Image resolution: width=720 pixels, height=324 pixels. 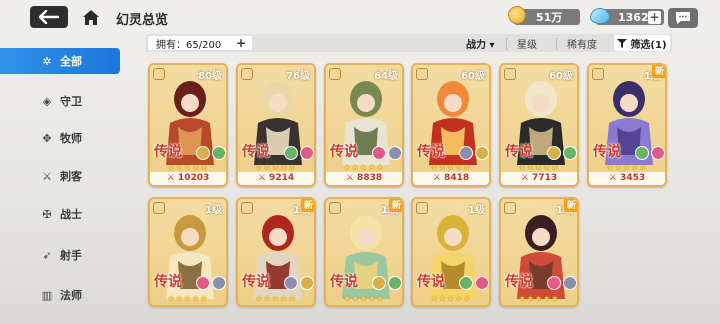 I want to click on chat-bubble-icon, so click(x=683, y=18).